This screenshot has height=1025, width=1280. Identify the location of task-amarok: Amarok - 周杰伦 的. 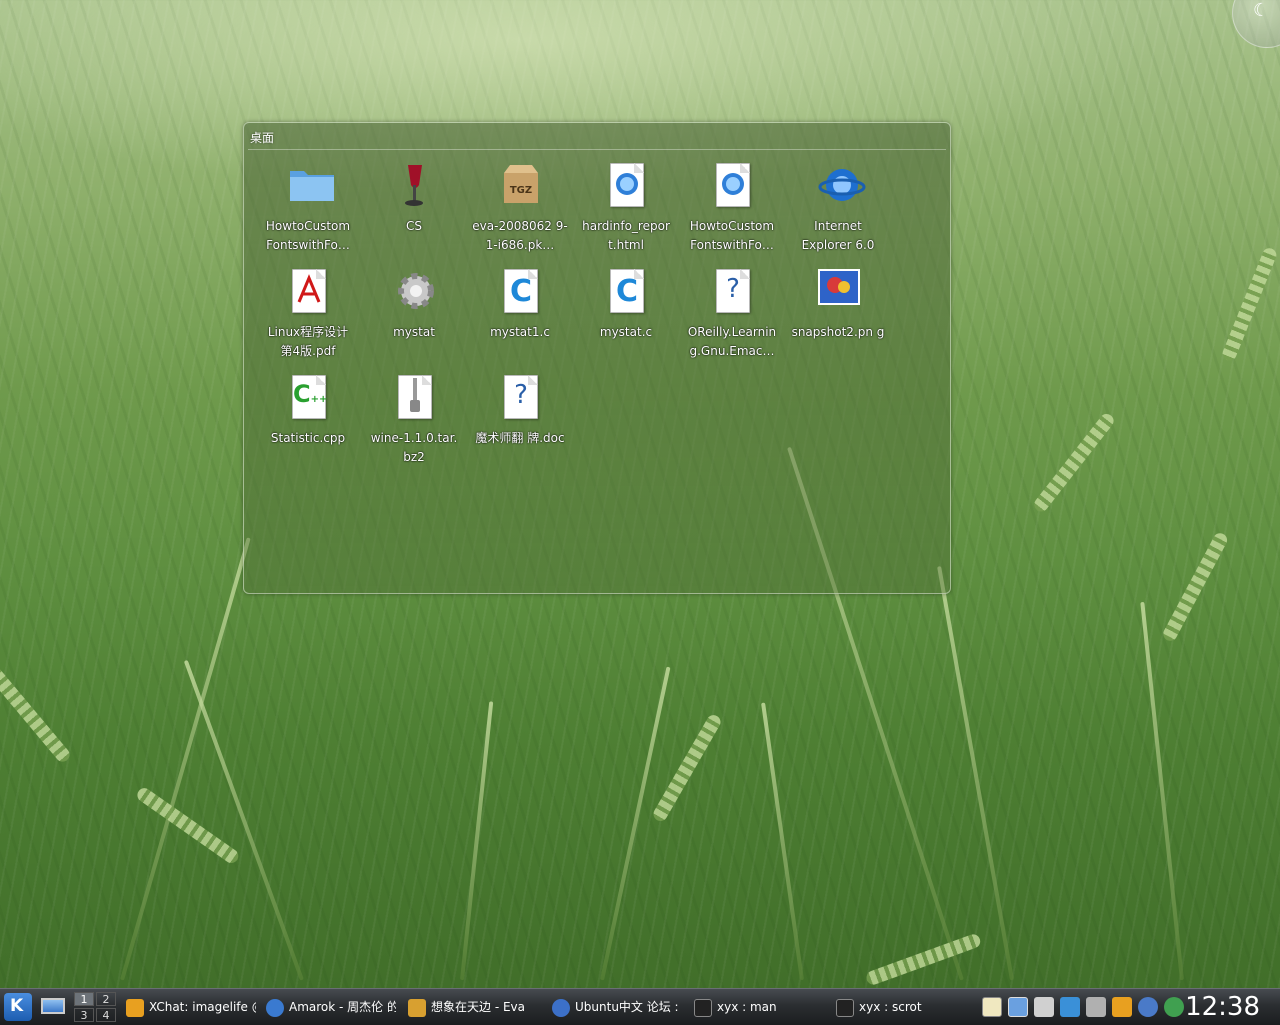
(331, 1007).